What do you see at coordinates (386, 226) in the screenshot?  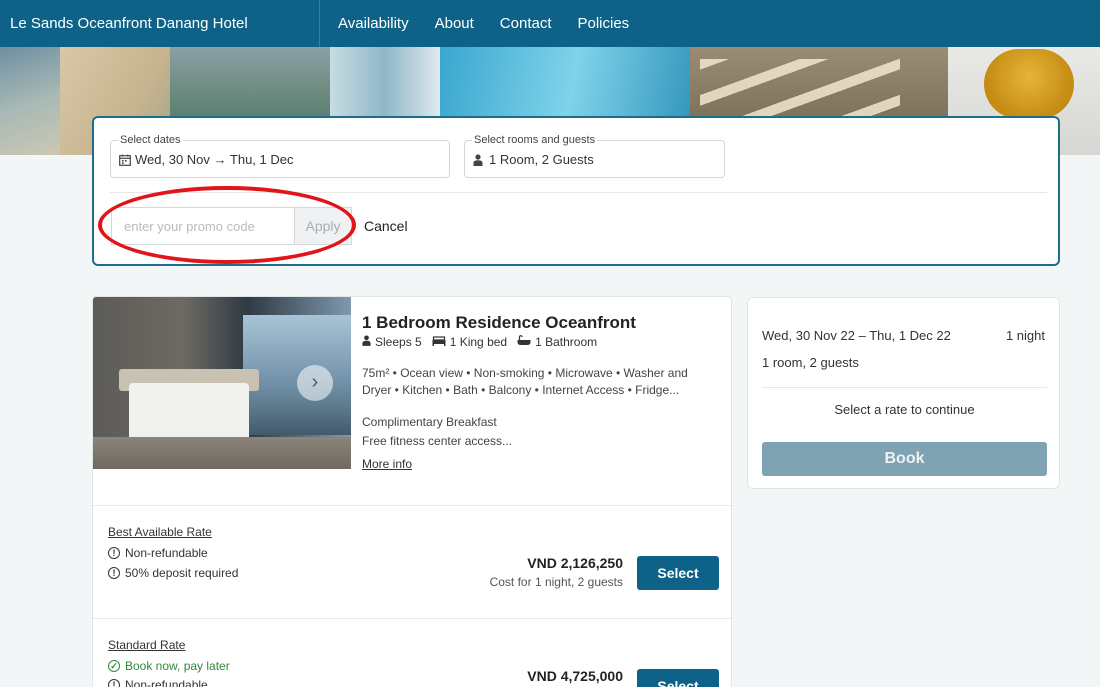 I see `cancel-promo-link: Cancel` at bounding box center [386, 226].